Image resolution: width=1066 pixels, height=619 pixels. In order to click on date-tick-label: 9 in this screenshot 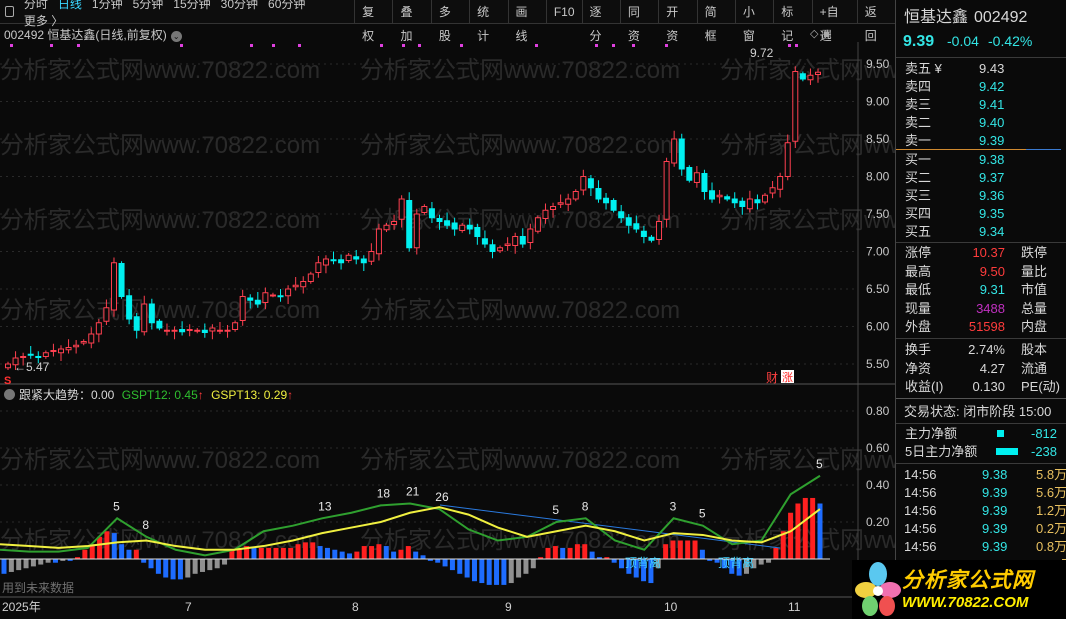, I will do `click(508, 607)`.